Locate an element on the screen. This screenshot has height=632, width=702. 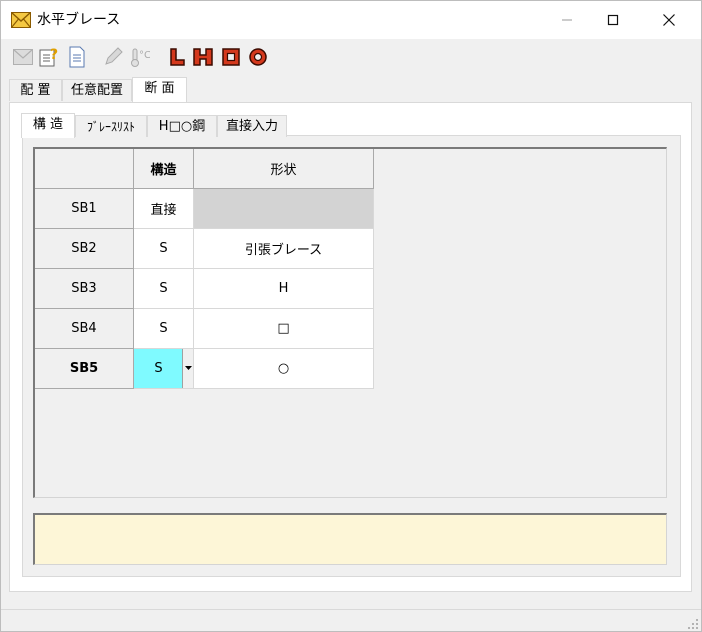
row-header-sb2: SB2 is located at coordinates (84, 249).